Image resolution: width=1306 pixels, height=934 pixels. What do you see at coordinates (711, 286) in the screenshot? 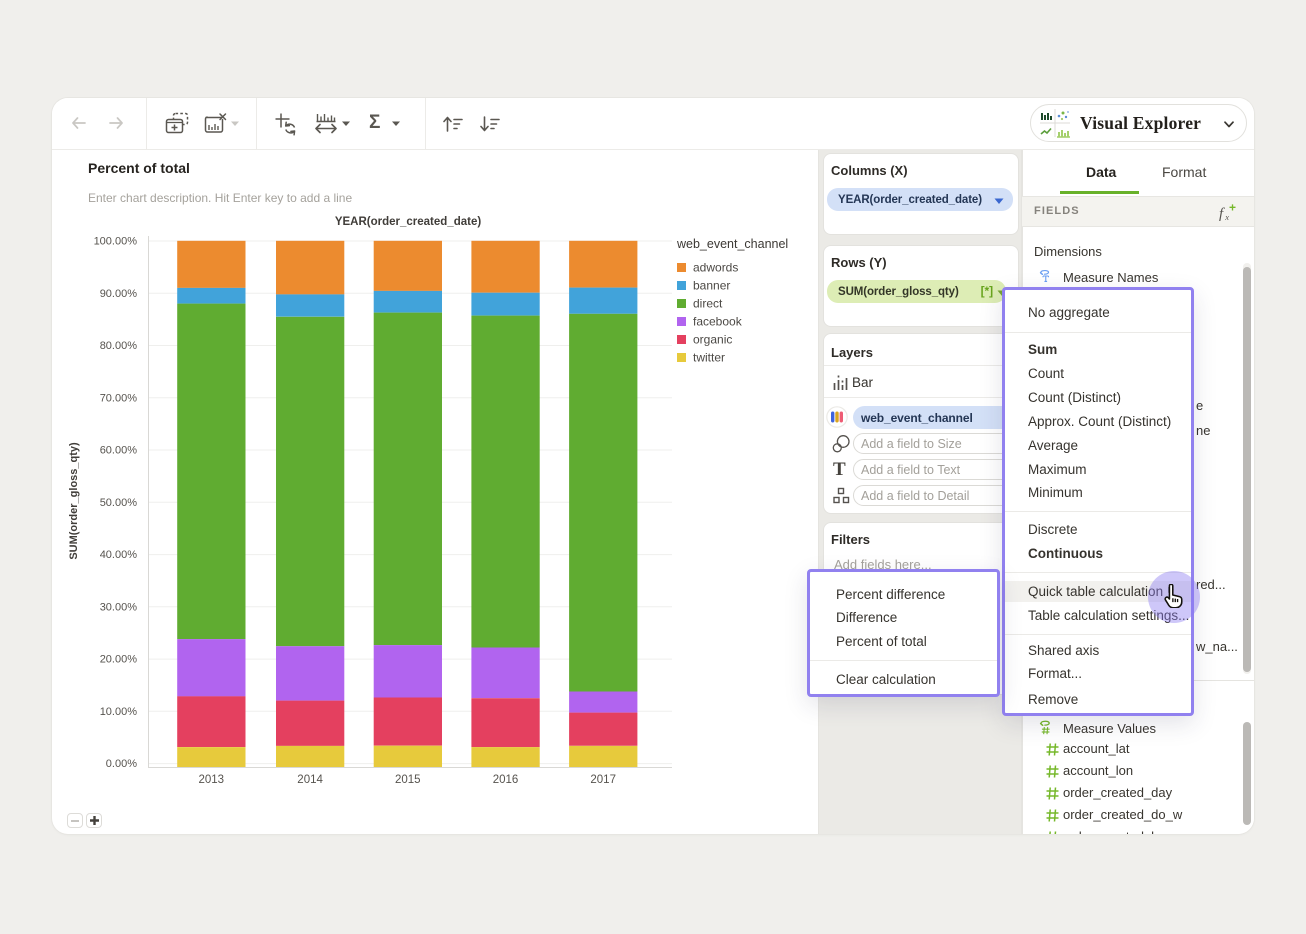
I see `svg-text: banner` at bounding box center [711, 286].